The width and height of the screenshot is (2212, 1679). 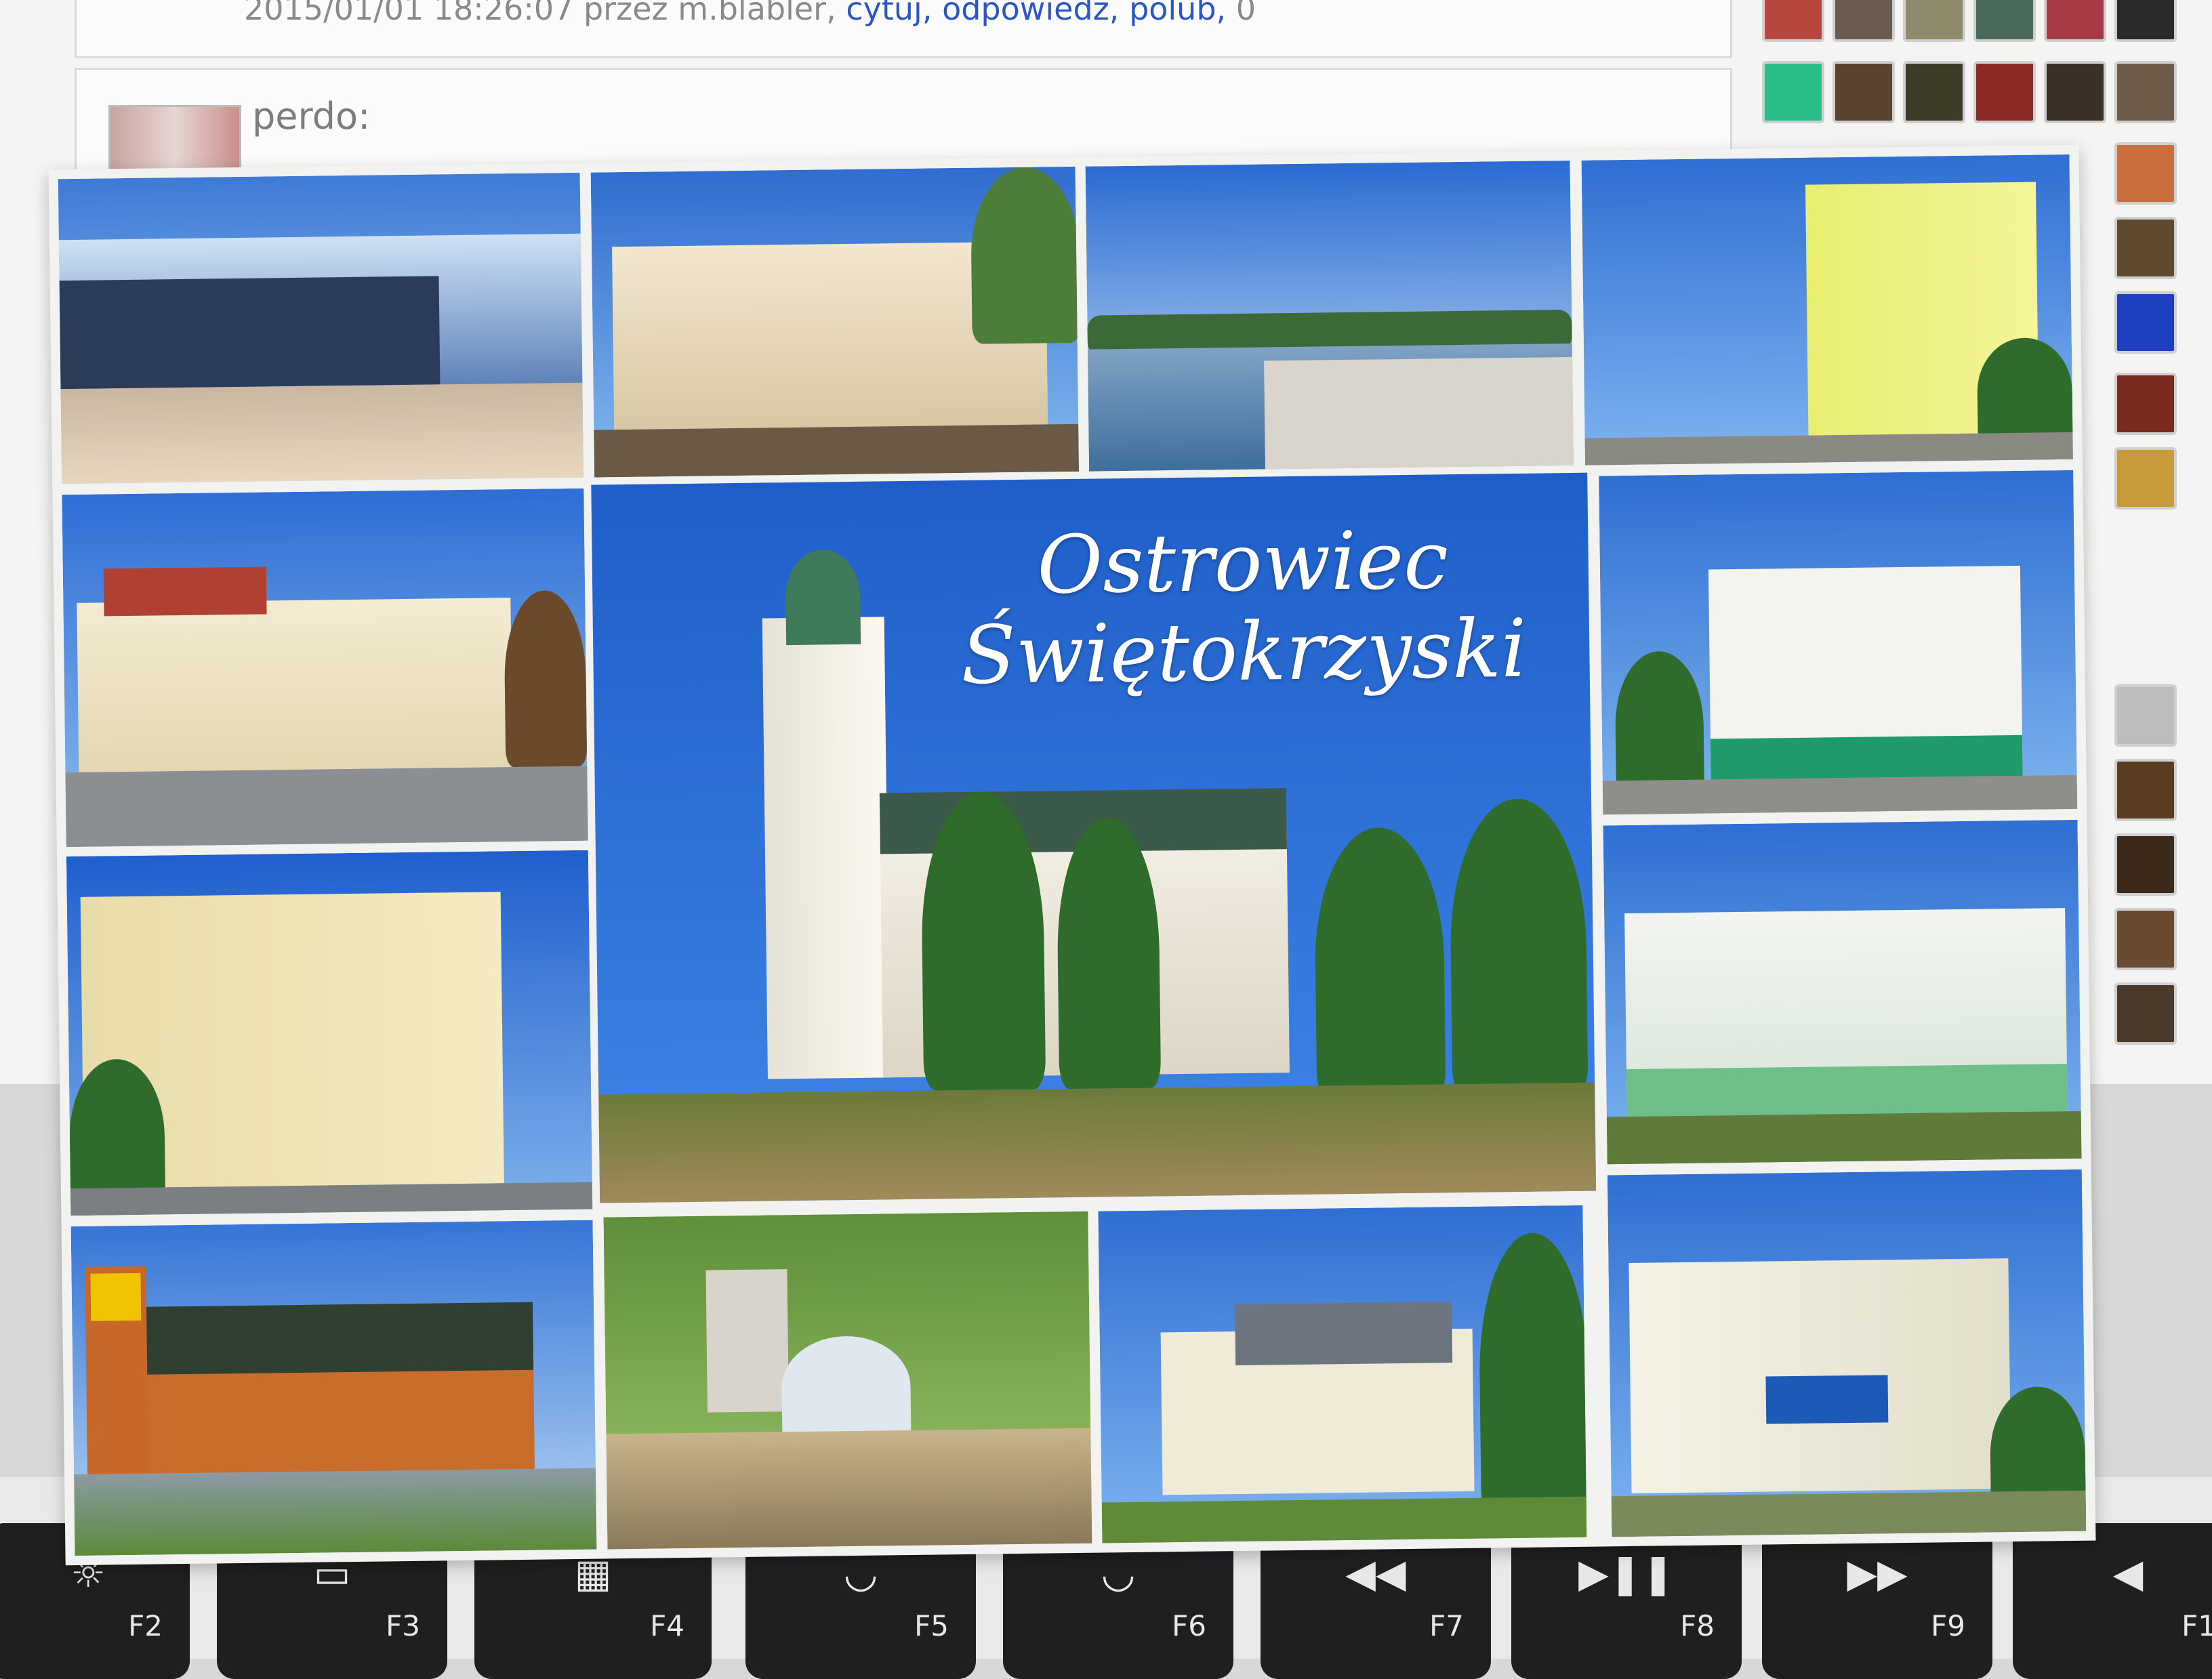 What do you see at coordinates (667, 1625) in the screenshot?
I see `key-label: F4` at bounding box center [667, 1625].